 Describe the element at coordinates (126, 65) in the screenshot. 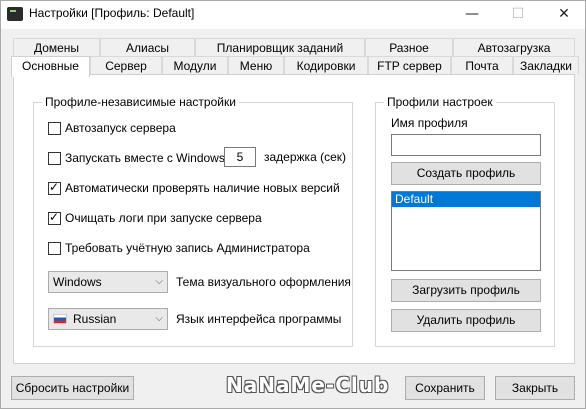

I see `tab-server: Сервер` at that location.